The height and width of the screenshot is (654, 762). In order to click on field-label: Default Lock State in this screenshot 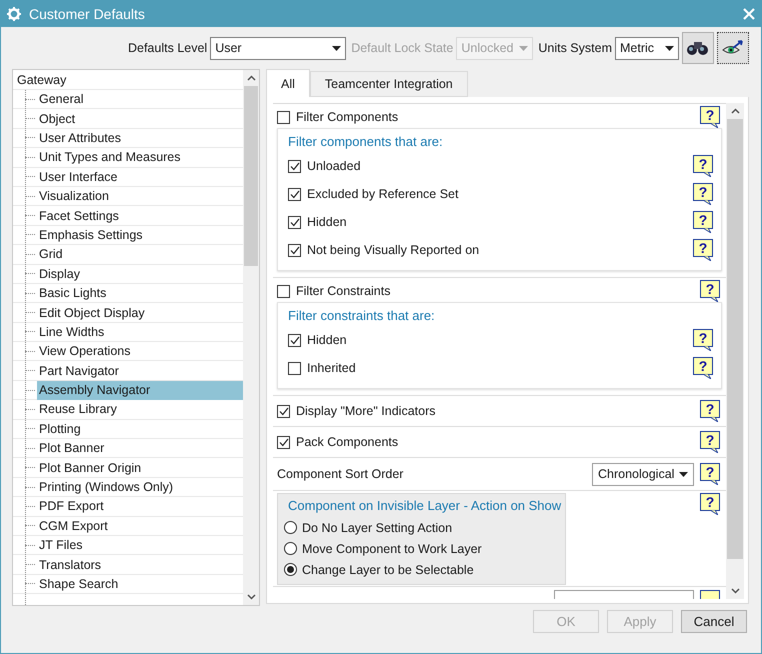, I will do `click(402, 48)`.